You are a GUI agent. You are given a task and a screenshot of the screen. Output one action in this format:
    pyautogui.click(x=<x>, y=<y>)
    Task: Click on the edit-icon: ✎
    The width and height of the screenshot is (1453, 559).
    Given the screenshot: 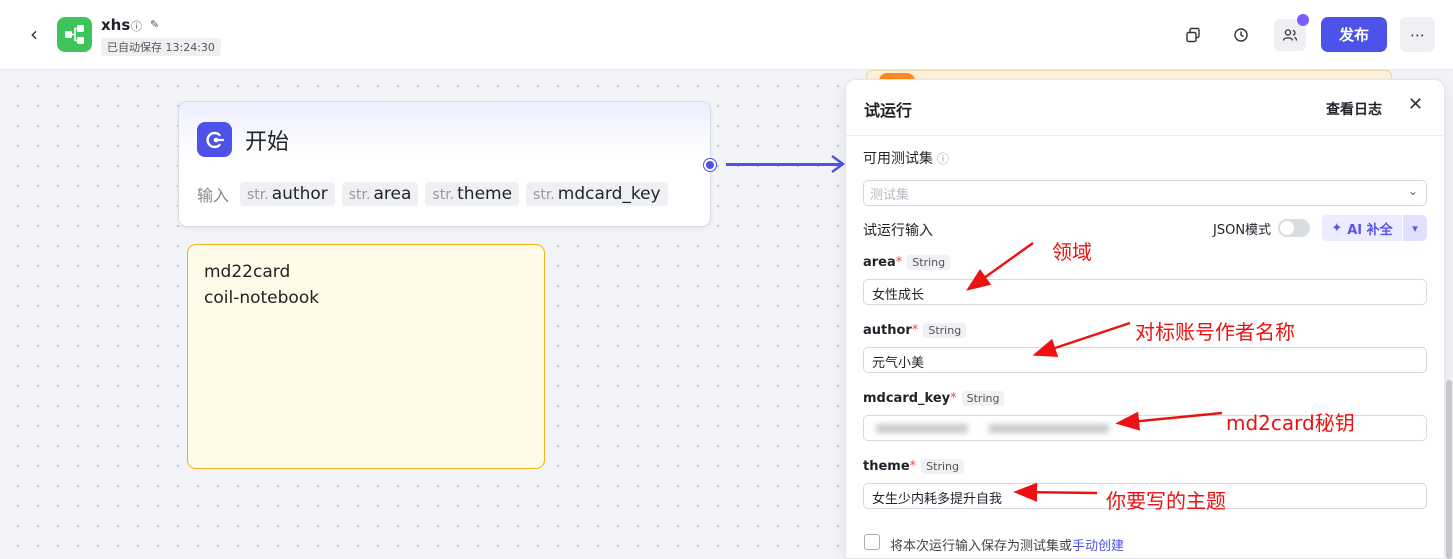 What is the action you would take?
    pyautogui.click(x=154, y=24)
    